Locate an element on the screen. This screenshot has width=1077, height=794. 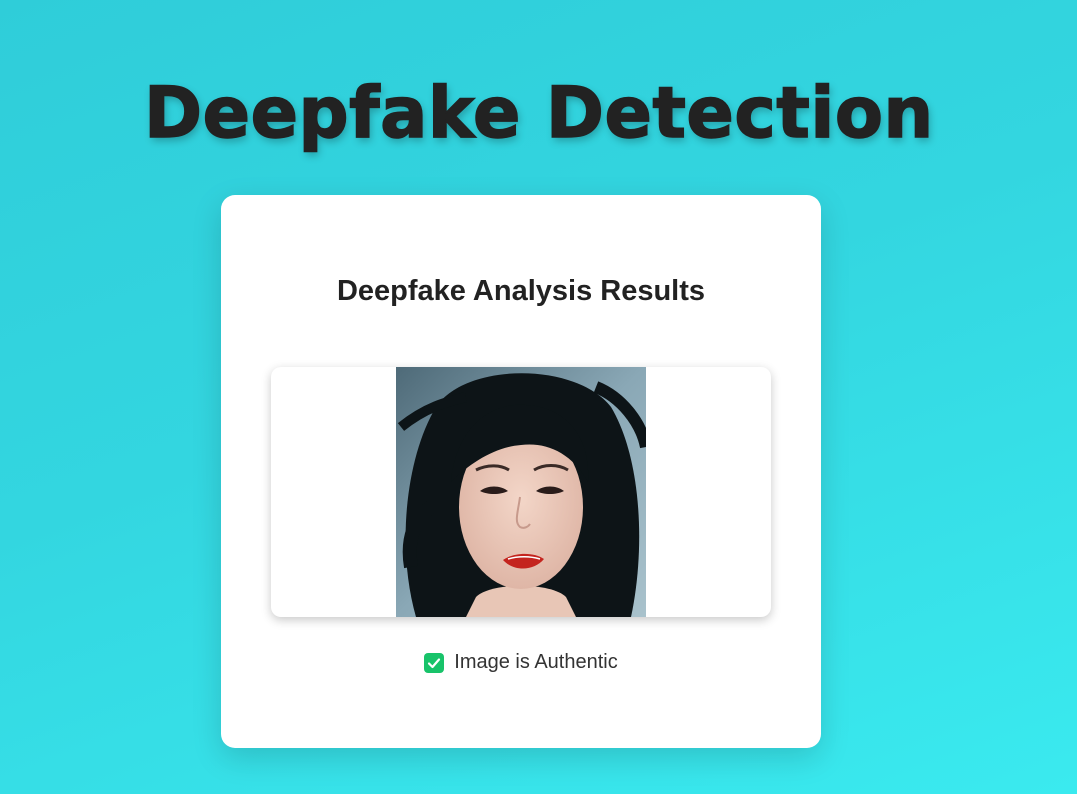
card-title: Deepfake Analysis Results is located at coordinates (521, 291).